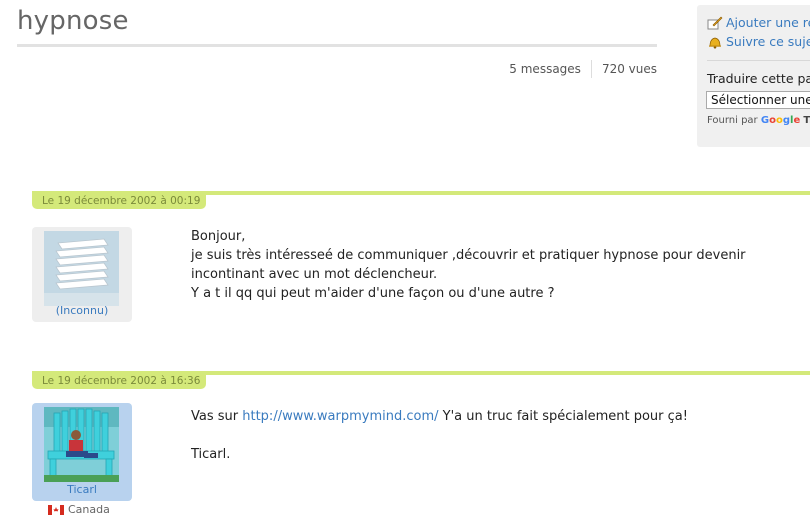 The image size is (810, 532). I want to click on stats-divider, so click(591, 69).